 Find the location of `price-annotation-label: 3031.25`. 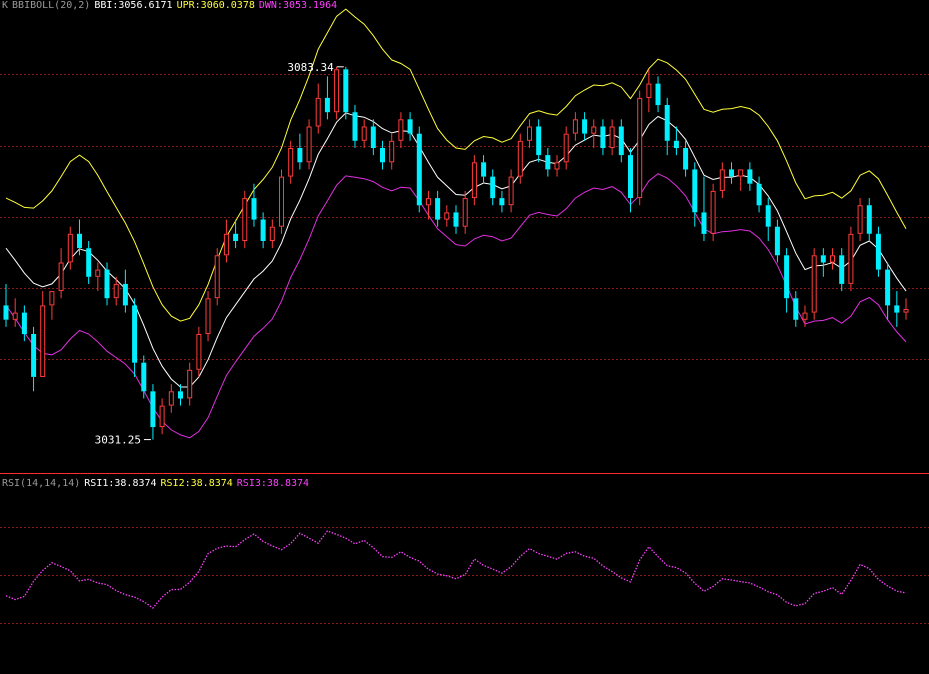

price-annotation-label: 3031.25 is located at coordinates (118, 440).